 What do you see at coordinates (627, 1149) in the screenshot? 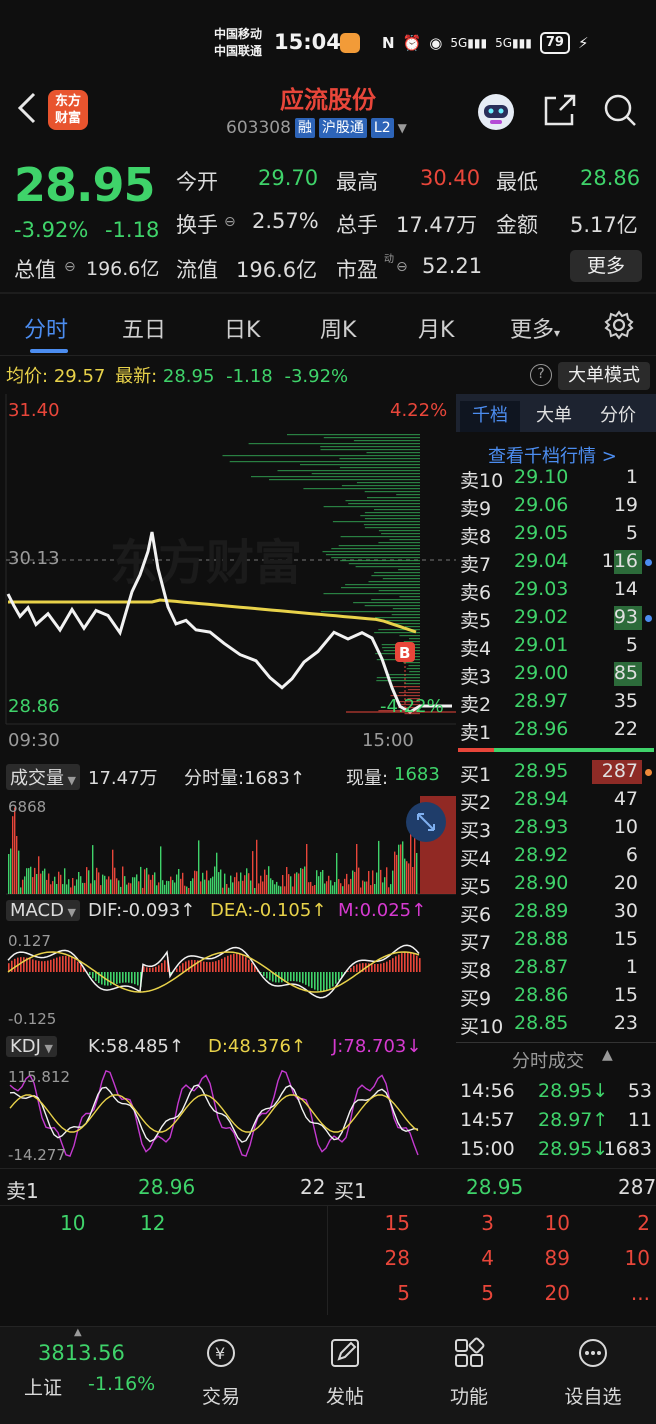
I see `tick-volume: 1683` at bounding box center [627, 1149].